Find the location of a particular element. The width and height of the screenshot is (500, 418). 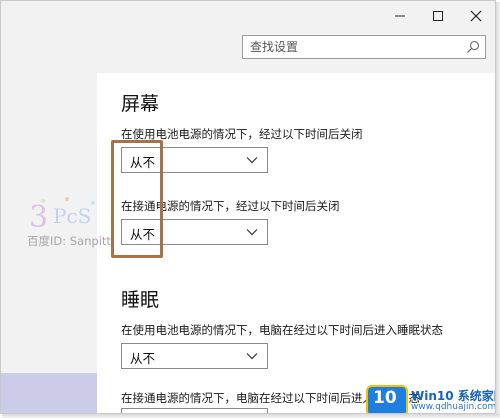

svg-text: PcS is located at coordinates (72, 216).